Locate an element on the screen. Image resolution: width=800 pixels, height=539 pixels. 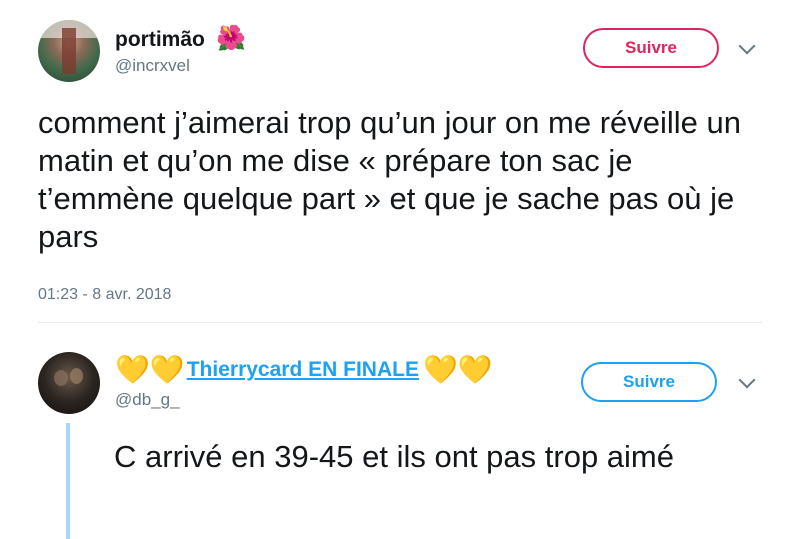
author-avatar is located at coordinates (69, 51).